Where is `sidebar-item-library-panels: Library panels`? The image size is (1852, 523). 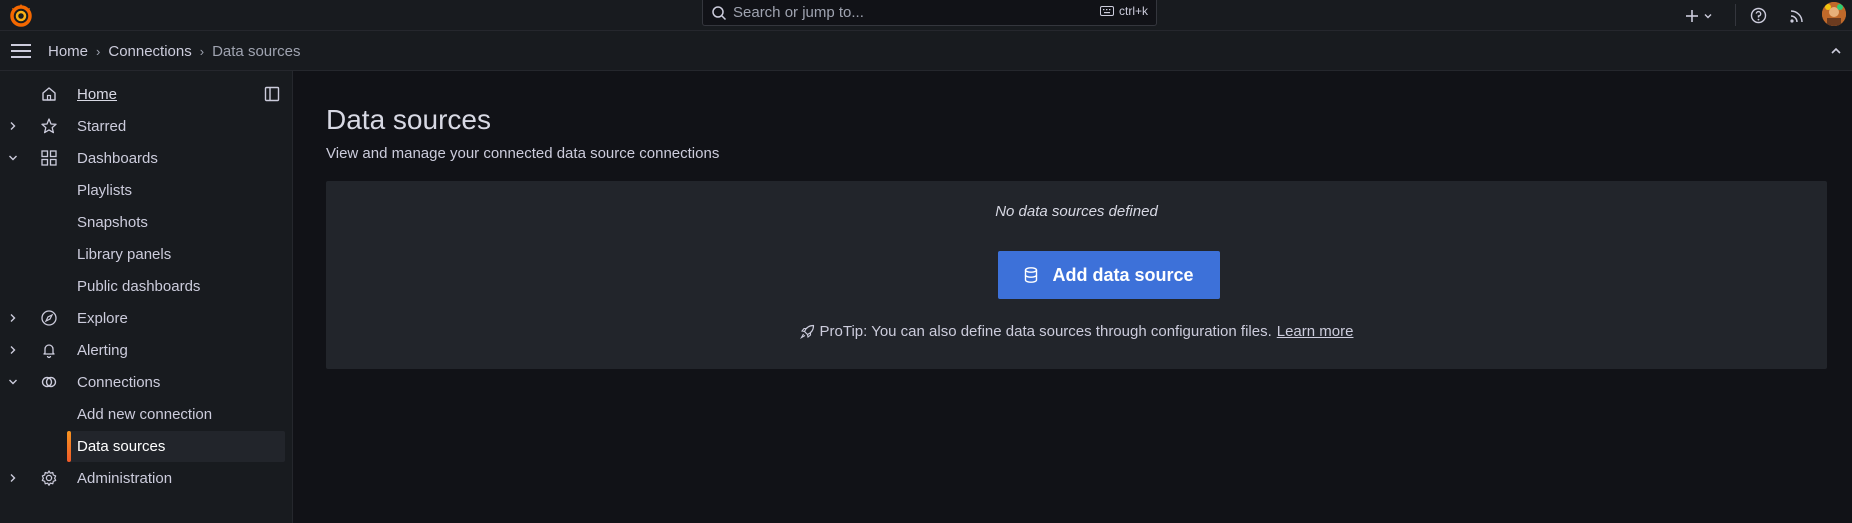 sidebar-item-library-panels: Library panels is located at coordinates (146, 254).